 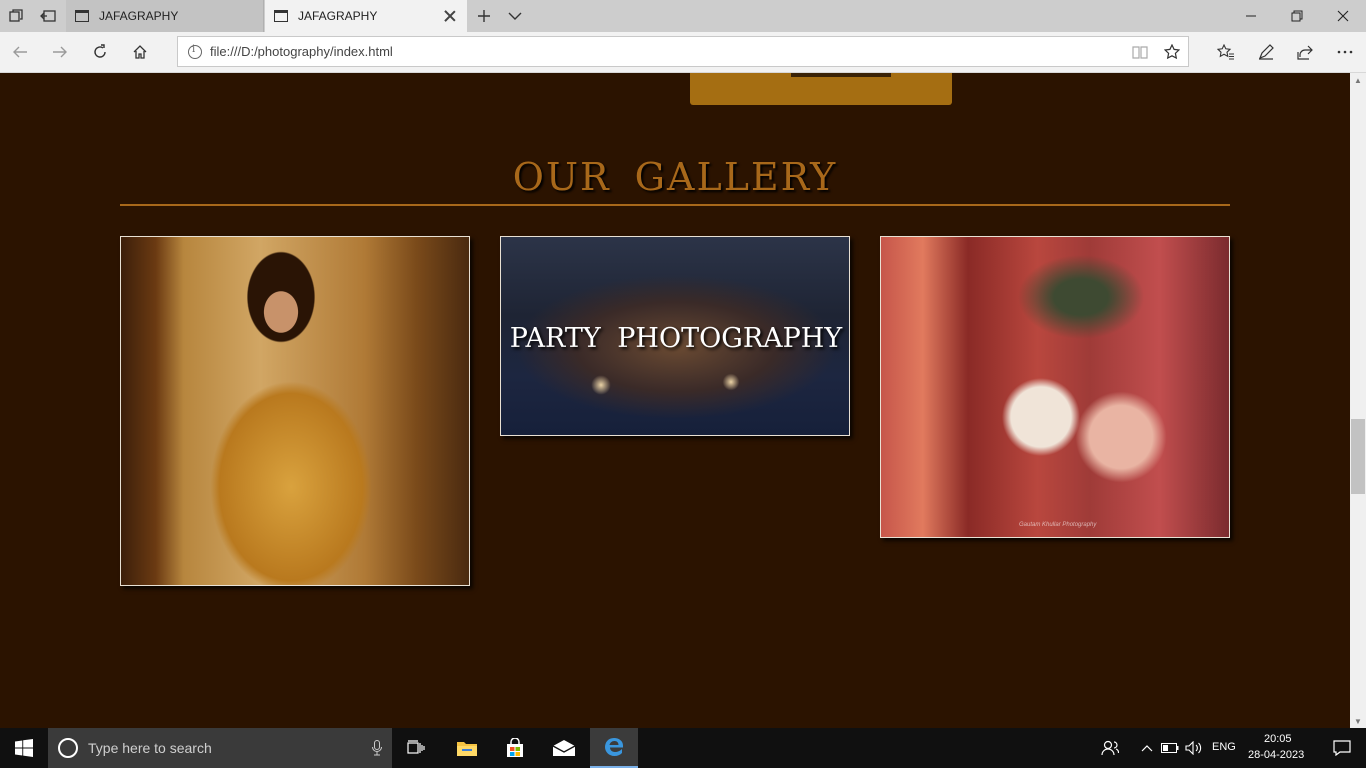 I want to click on clock-time: 20:05, so click(x=1278, y=739).